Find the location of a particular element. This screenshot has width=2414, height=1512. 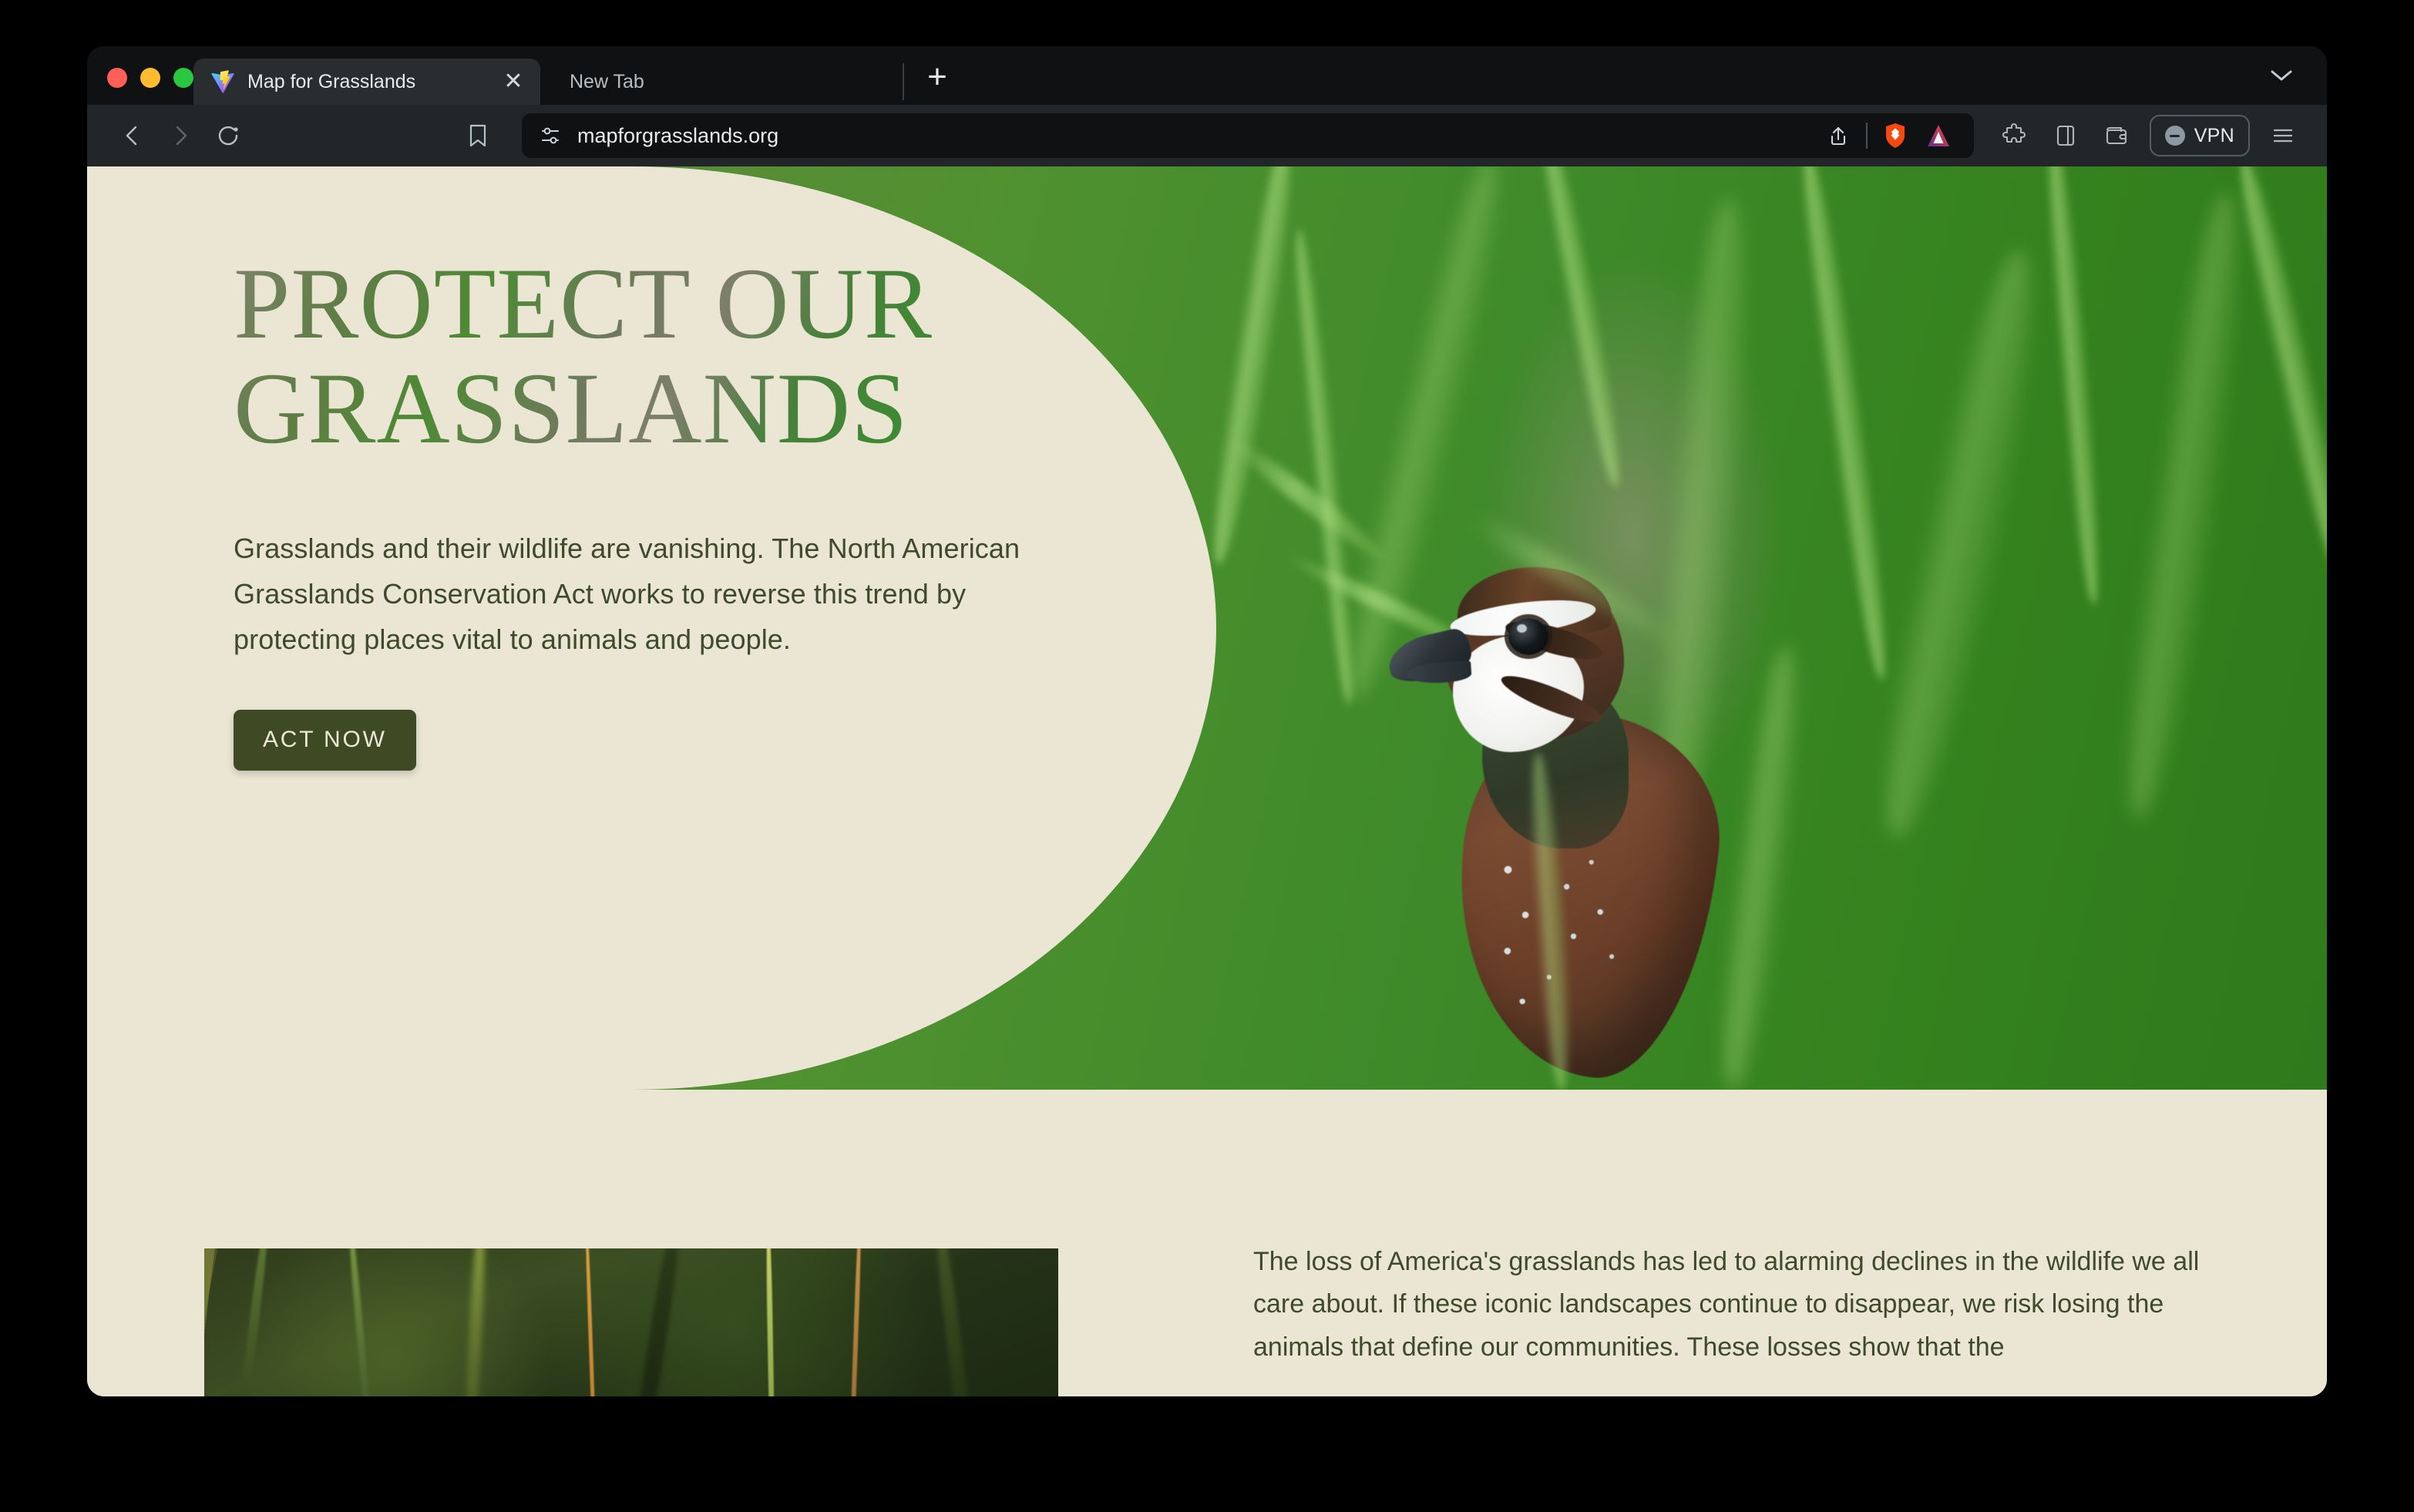

vpn-status-icon is located at coordinates (2174, 136).